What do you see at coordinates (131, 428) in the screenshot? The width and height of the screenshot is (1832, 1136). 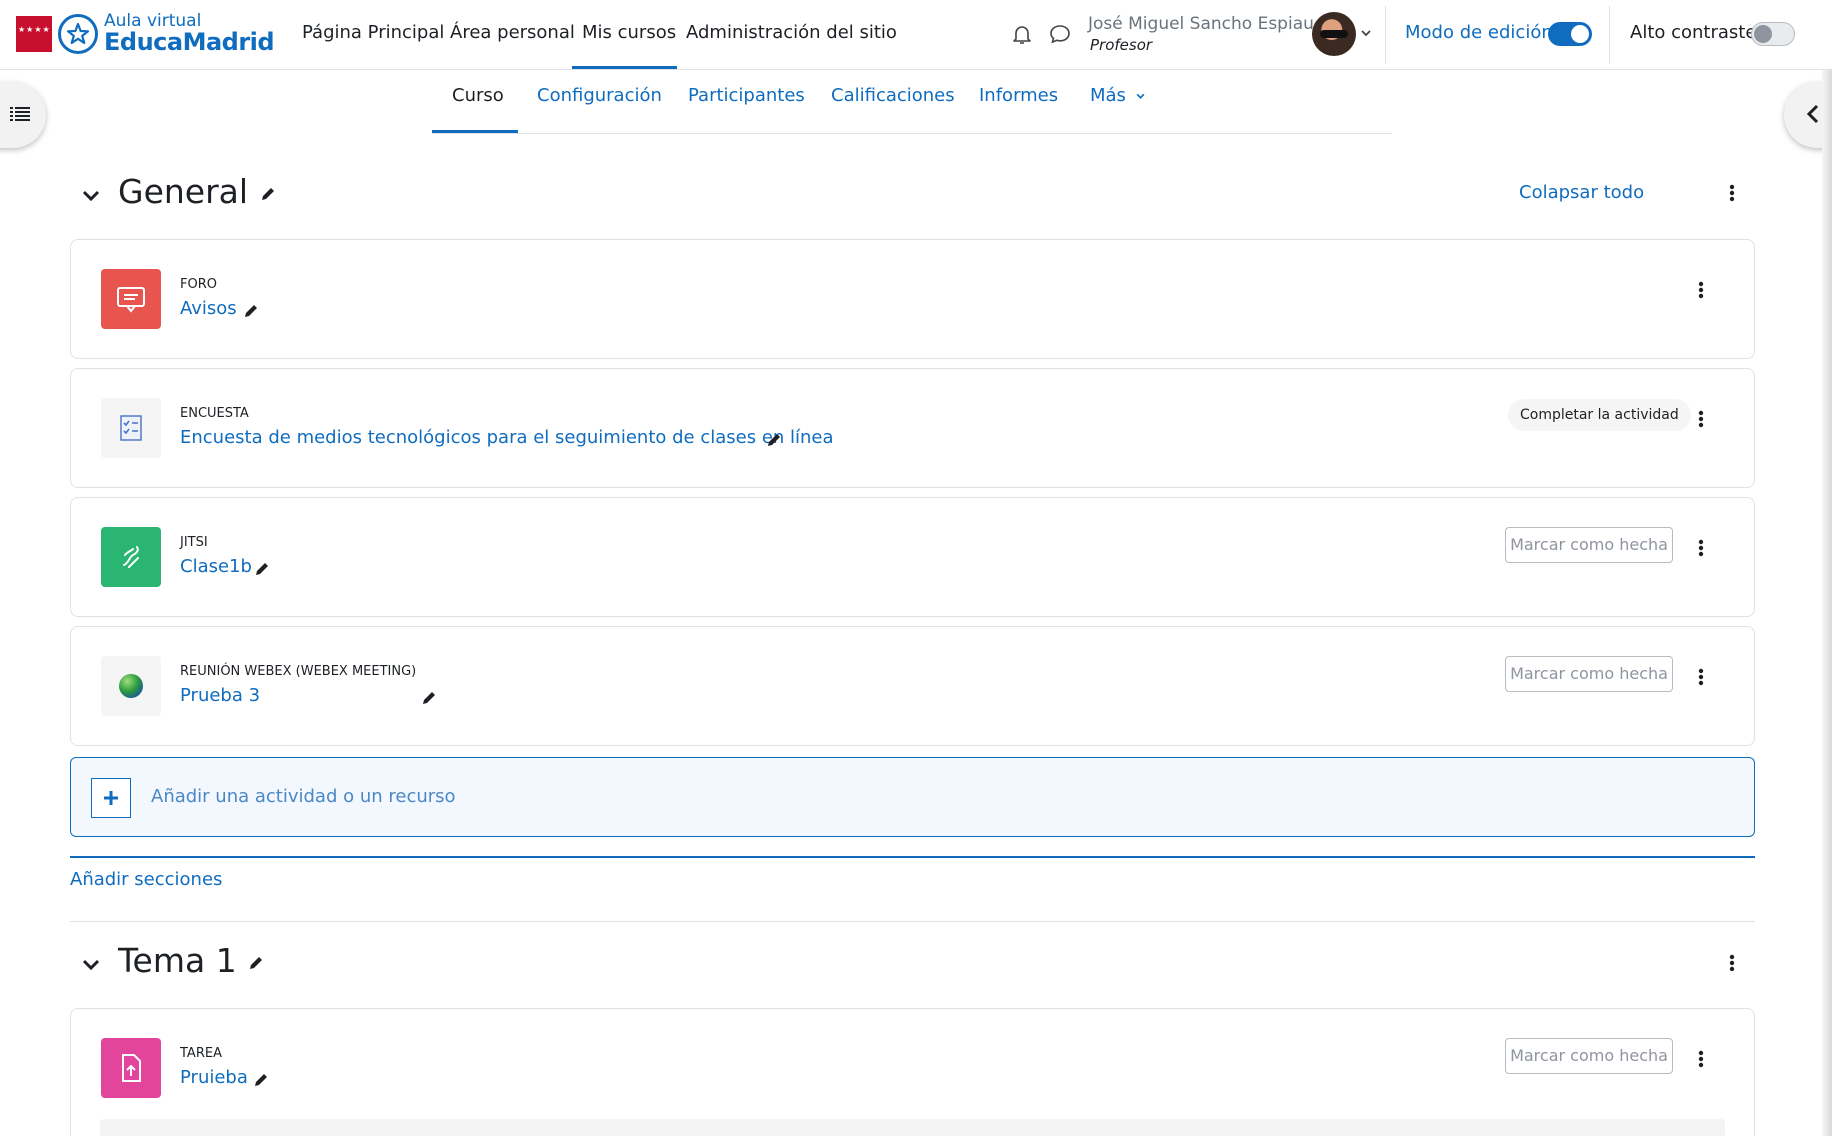 I see `survey-icon` at bounding box center [131, 428].